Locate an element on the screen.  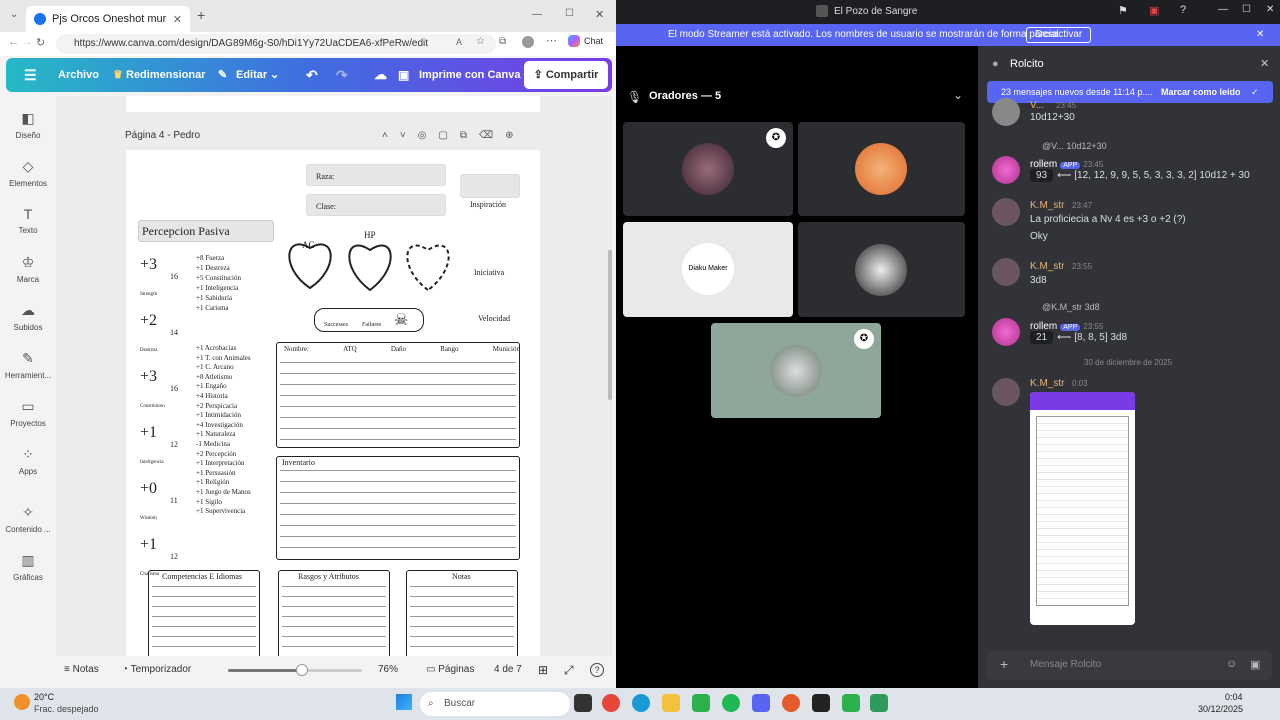
sidebar-item-marca: ♔ Marca is located at coordinates (28, 269).